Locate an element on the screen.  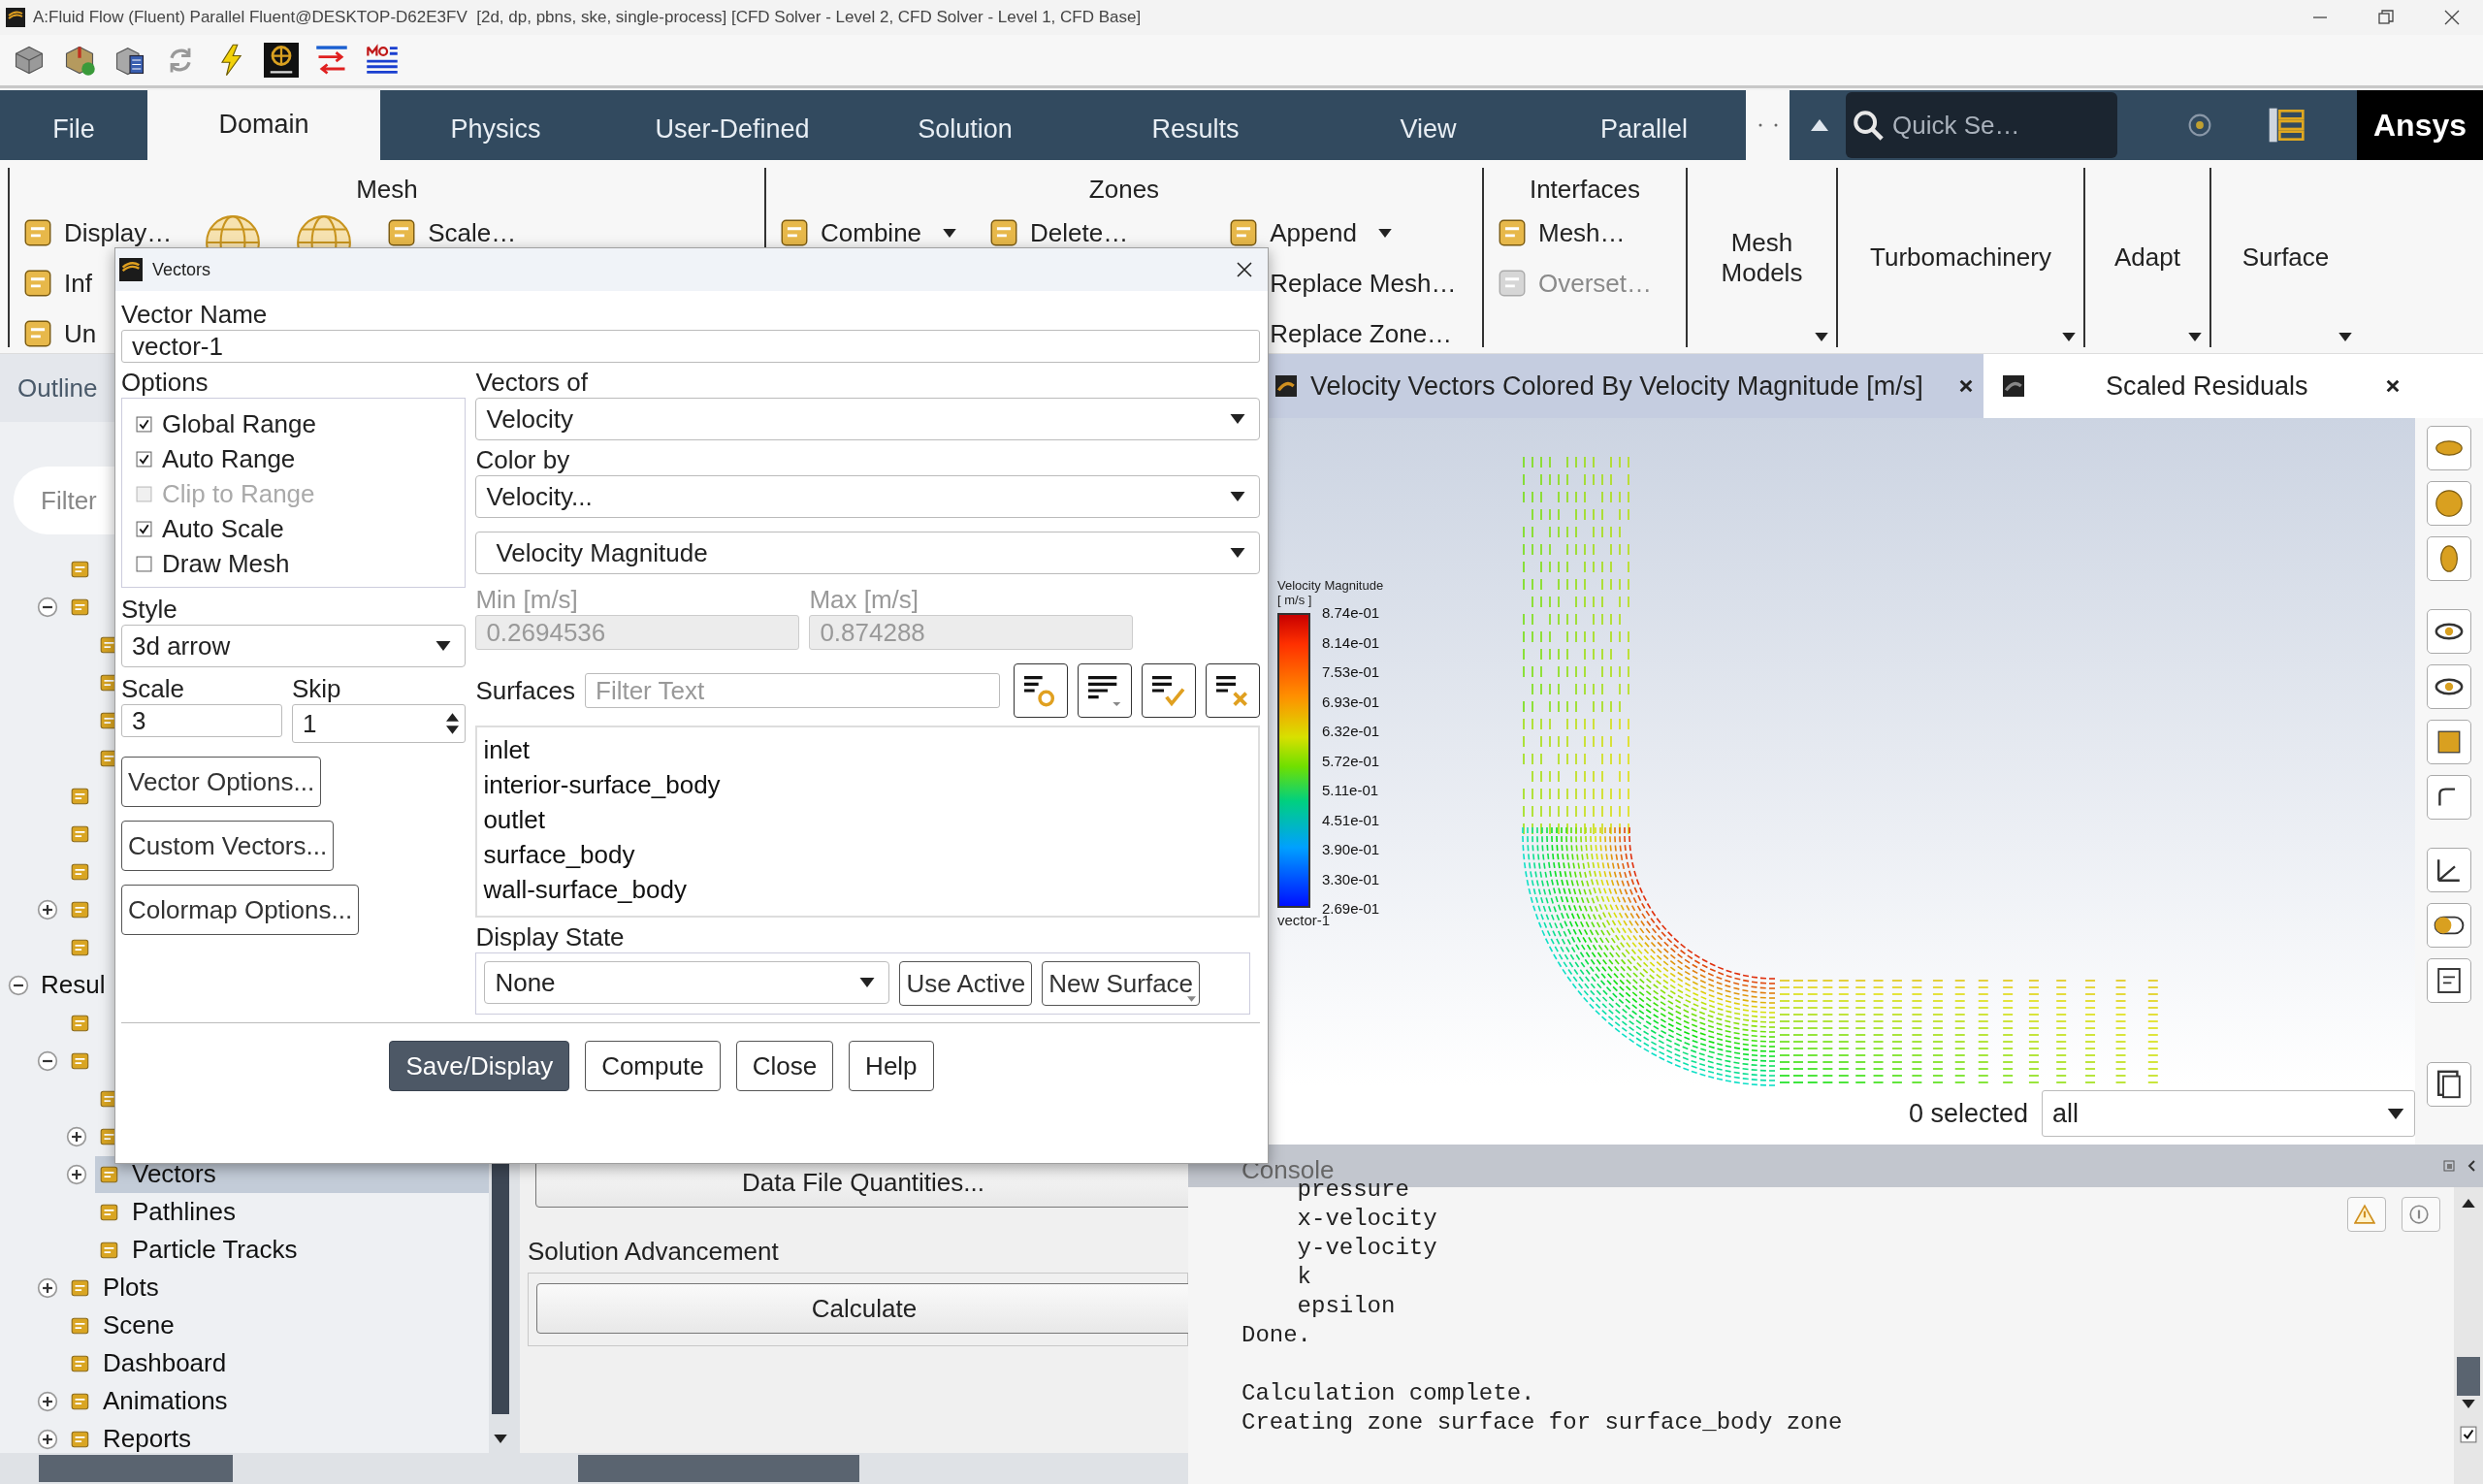
console-line: Calculation complete. is located at coordinates (1389, 1393).